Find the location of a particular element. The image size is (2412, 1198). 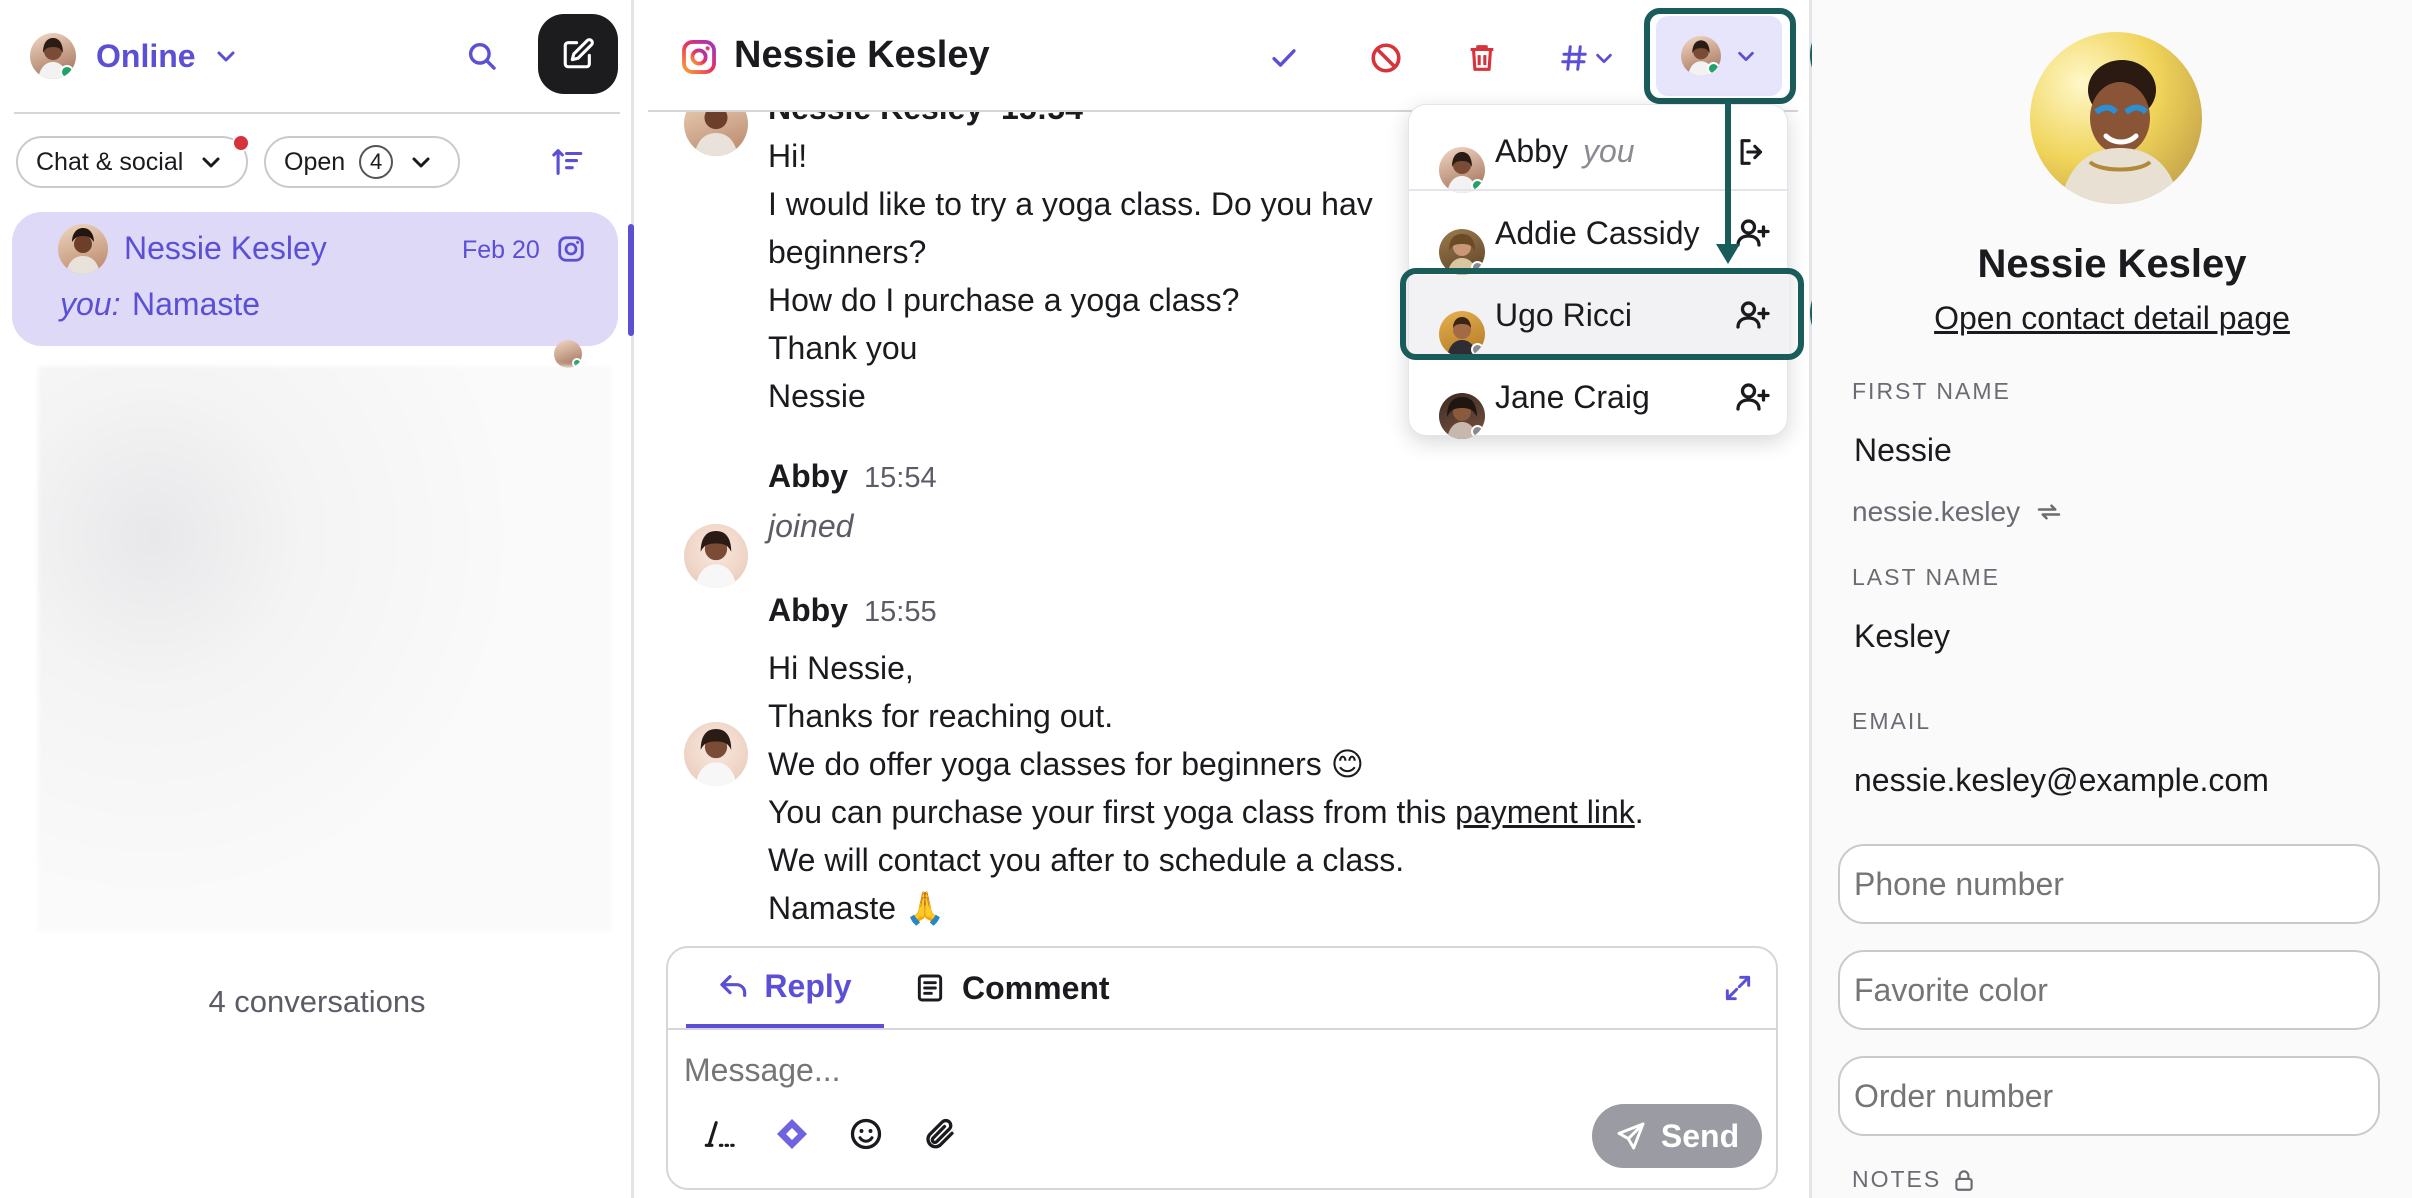

reply-tab-label: Reply is located at coordinates (808, 985).